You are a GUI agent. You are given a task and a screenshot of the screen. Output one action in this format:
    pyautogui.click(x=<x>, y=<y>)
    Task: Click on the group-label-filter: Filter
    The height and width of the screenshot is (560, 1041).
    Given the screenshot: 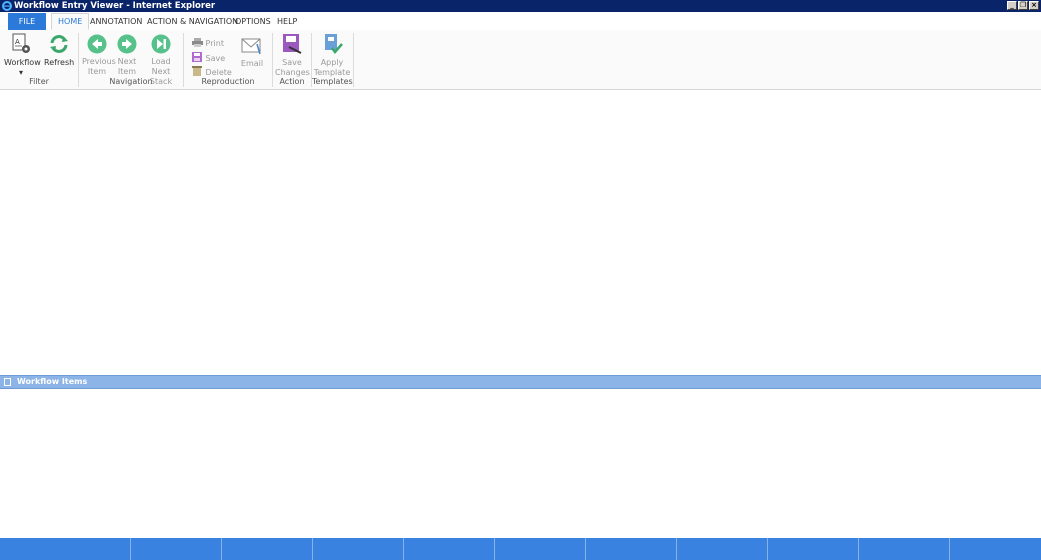 What is the action you would take?
    pyautogui.click(x=39, y=81)
    